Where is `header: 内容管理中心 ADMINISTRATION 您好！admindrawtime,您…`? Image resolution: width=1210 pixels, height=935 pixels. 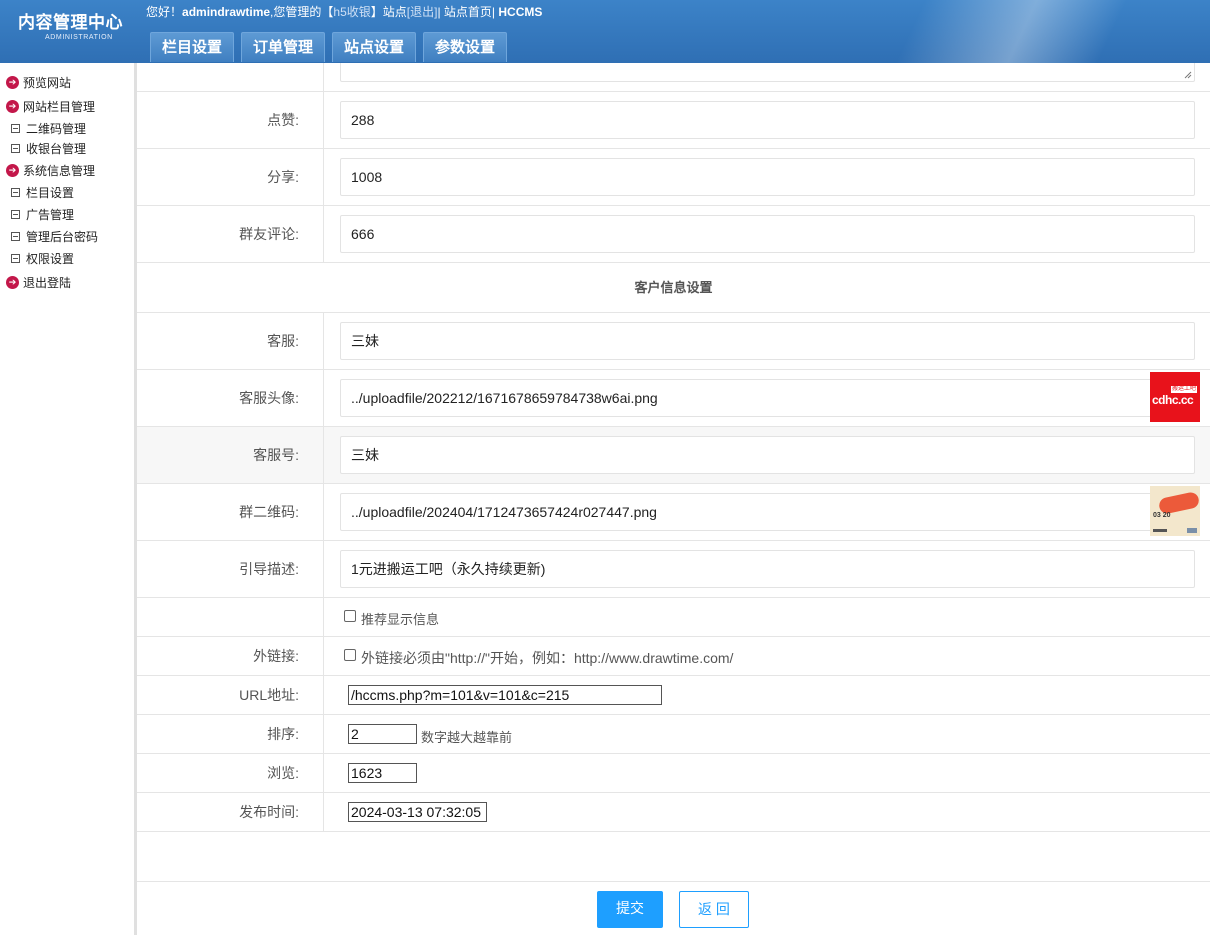 header: 内容管理中心 ADMINISTRATION 您好！admindrawtime,您… is located at coordinates (605, 31).